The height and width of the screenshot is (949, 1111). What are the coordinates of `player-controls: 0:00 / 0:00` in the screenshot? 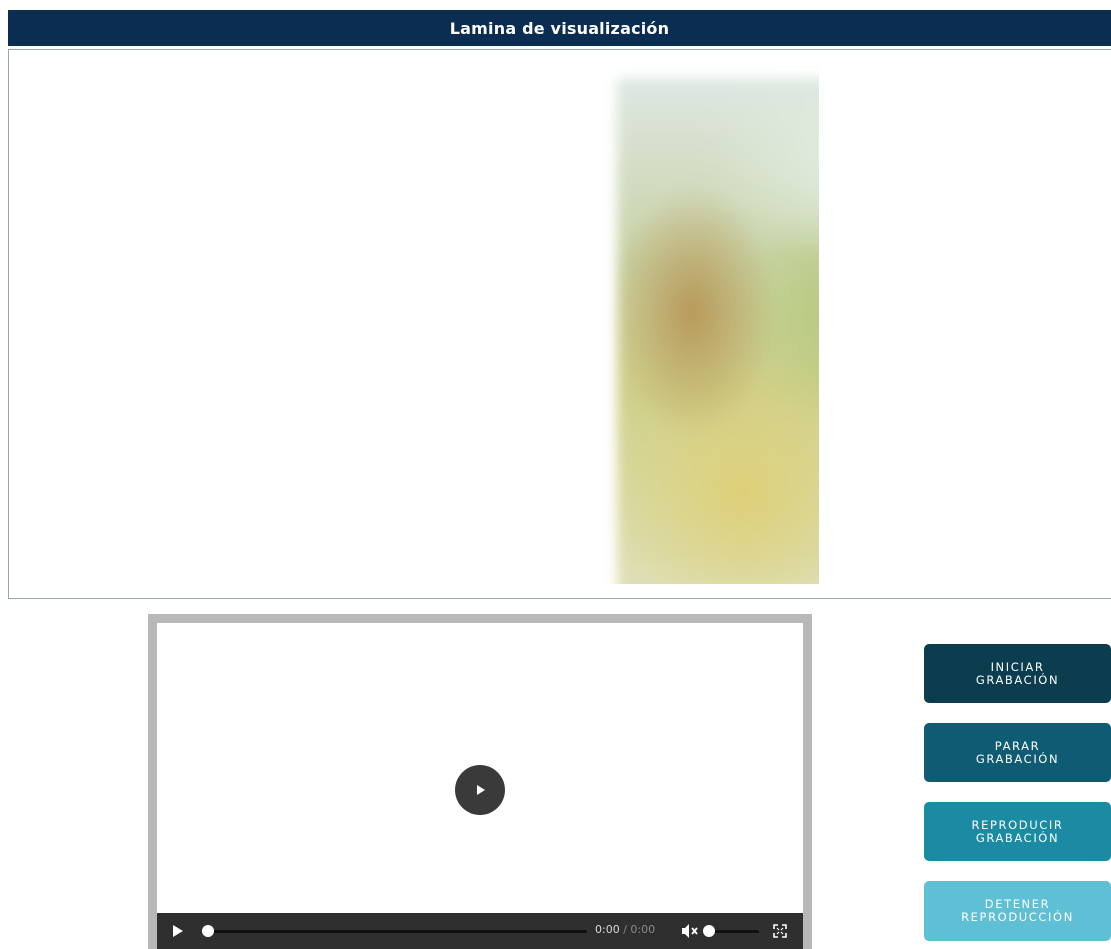 It's located at (480, 931).